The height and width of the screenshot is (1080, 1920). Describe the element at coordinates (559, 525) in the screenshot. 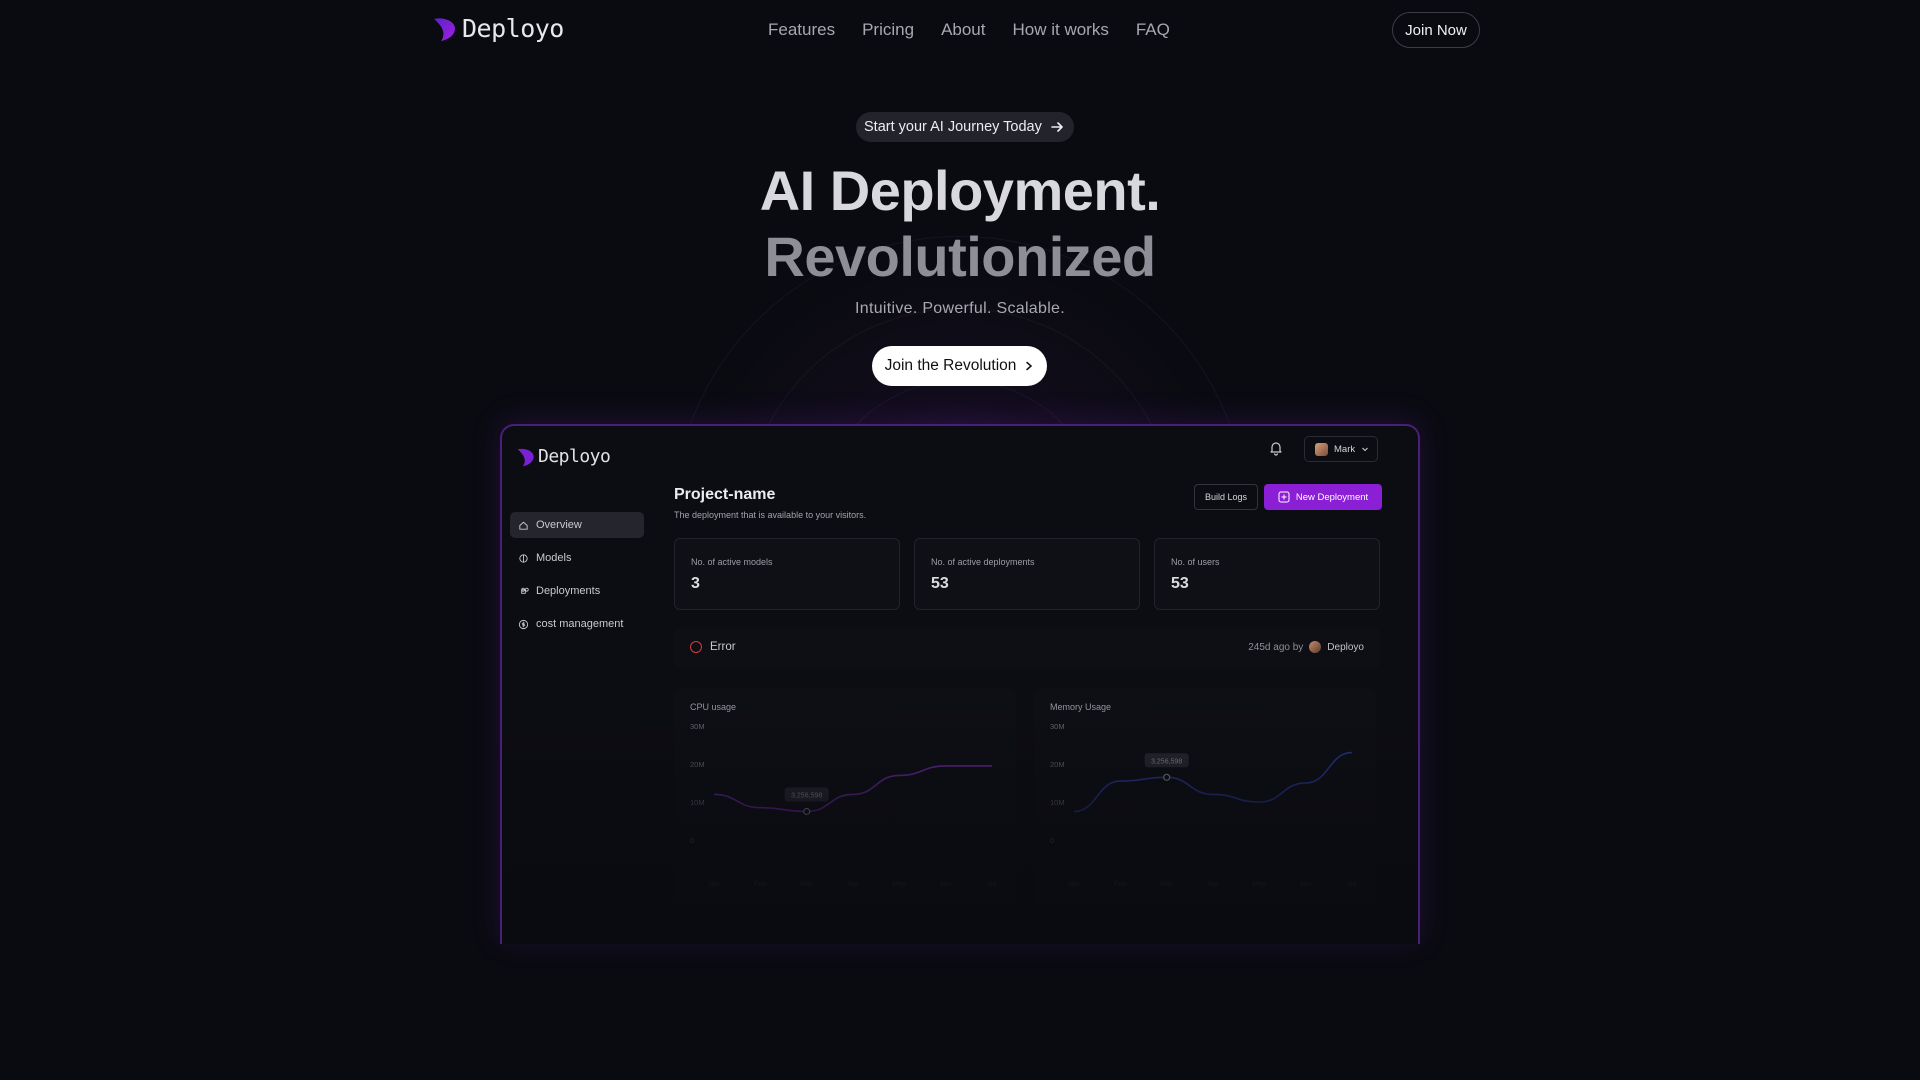

I see `sidebar-item-label: Overview` at that location.